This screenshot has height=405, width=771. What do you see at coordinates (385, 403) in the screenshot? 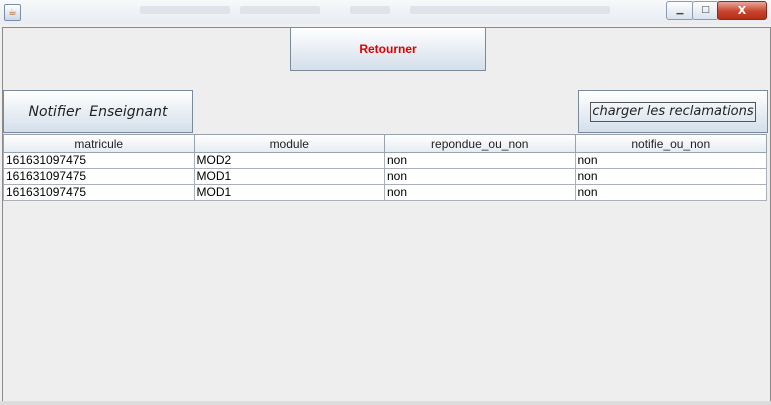
I see `window-bottom-edge` at bounding box center [385, 403].